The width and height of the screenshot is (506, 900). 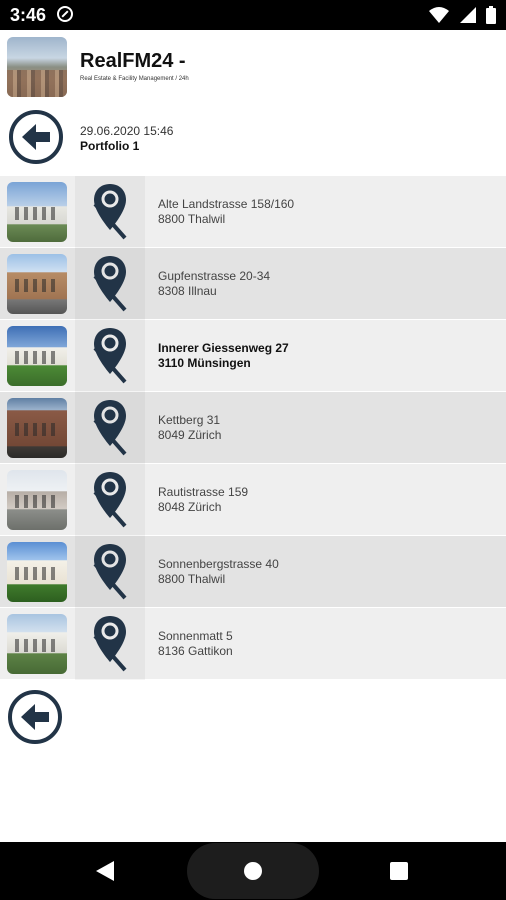 I want to click on nav-recents-icon, so click(x=399, y=871).